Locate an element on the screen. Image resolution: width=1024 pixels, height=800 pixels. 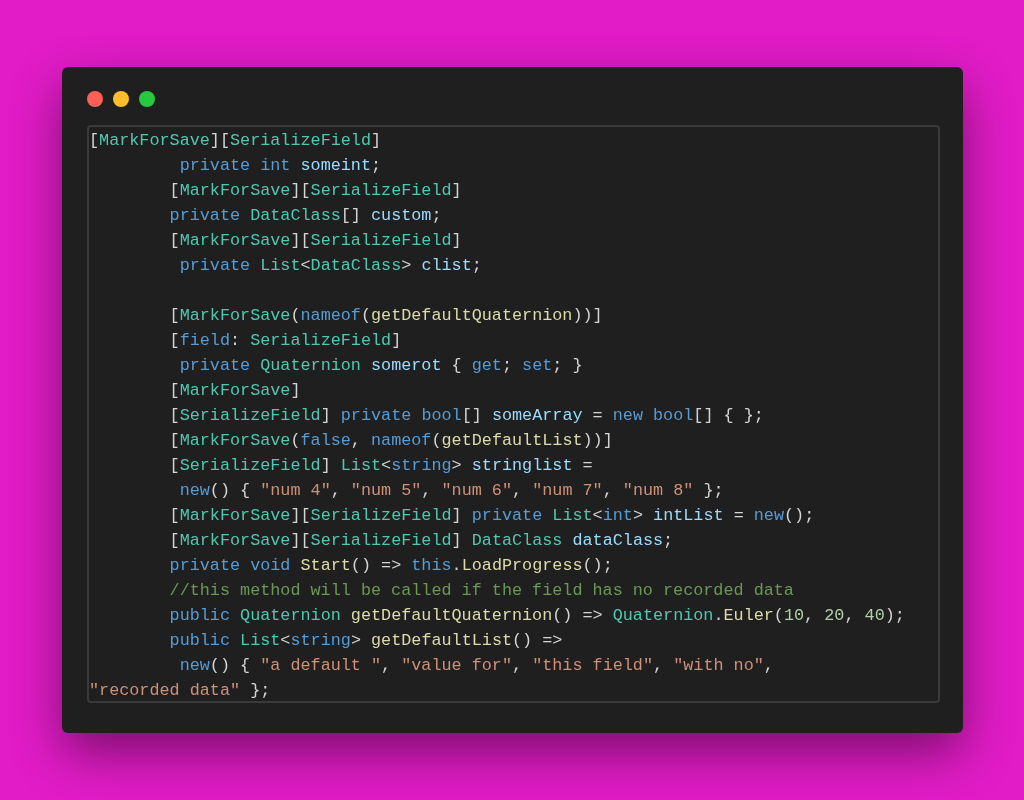
code-line: [MarkForSave] is located at coordinates (235, 391).